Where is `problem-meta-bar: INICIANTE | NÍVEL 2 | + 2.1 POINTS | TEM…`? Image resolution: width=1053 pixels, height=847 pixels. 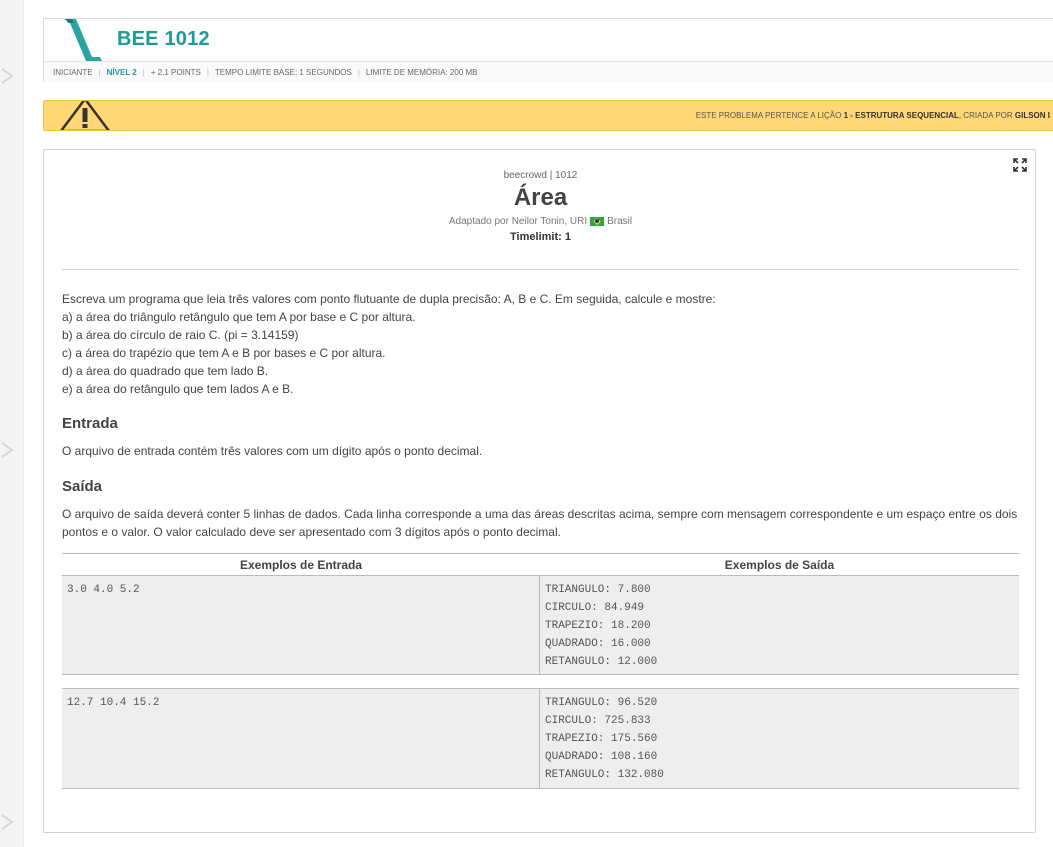 problem-meta-bar: INICIANTE | NÍVEL 2 | + 2.1 POINTS | TEM… is located at coordinates (548, 72).